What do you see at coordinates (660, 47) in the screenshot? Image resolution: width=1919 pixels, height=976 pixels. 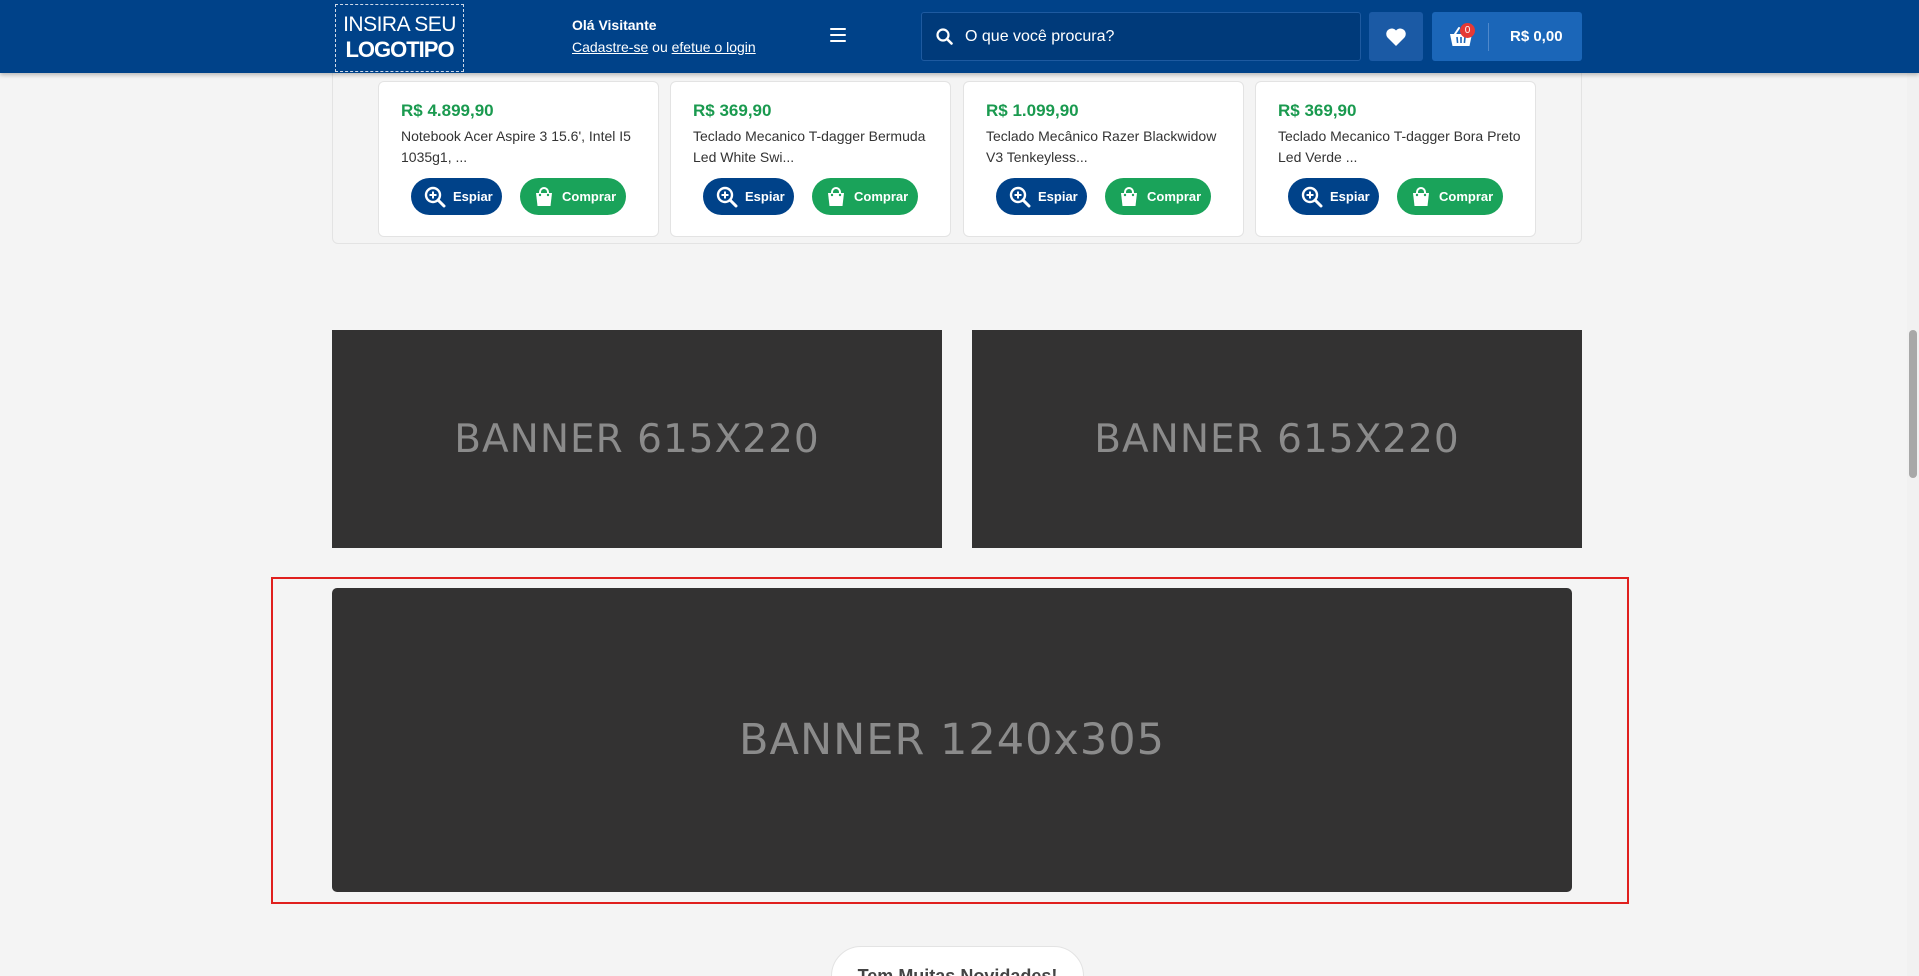 I see `or-text: ou` at bounding box center [660, 47].